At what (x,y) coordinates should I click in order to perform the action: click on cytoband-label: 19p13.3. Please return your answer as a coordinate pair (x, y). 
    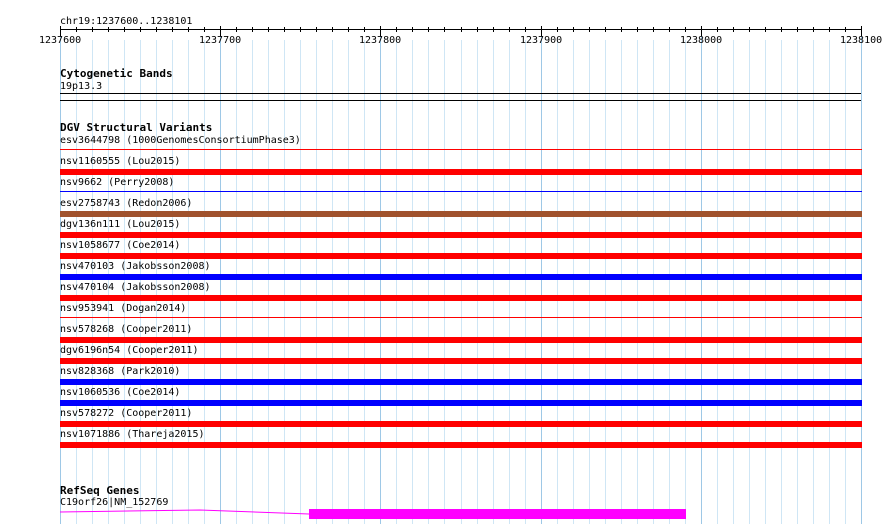
    Looking at the image, I should click on (81, 86).